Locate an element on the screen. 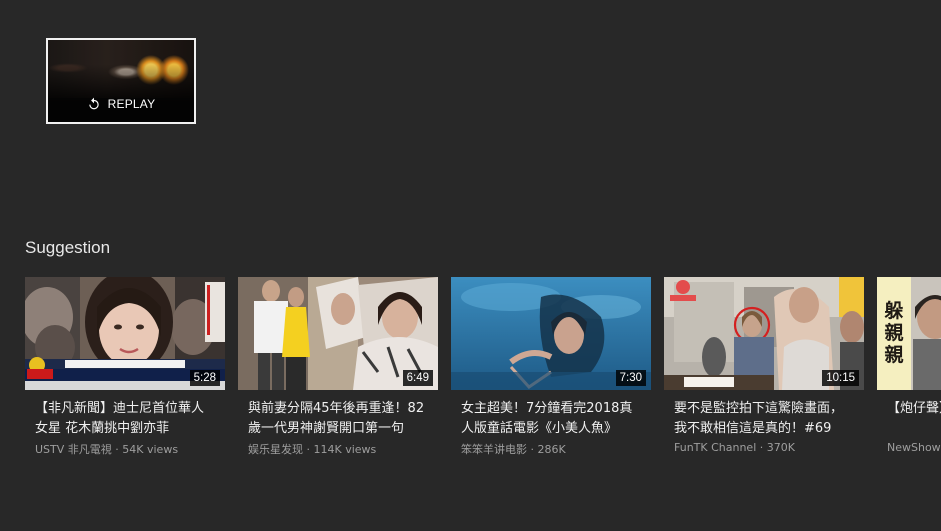  suggestion-heading: Suggestion is located at coordinates (68, 247).